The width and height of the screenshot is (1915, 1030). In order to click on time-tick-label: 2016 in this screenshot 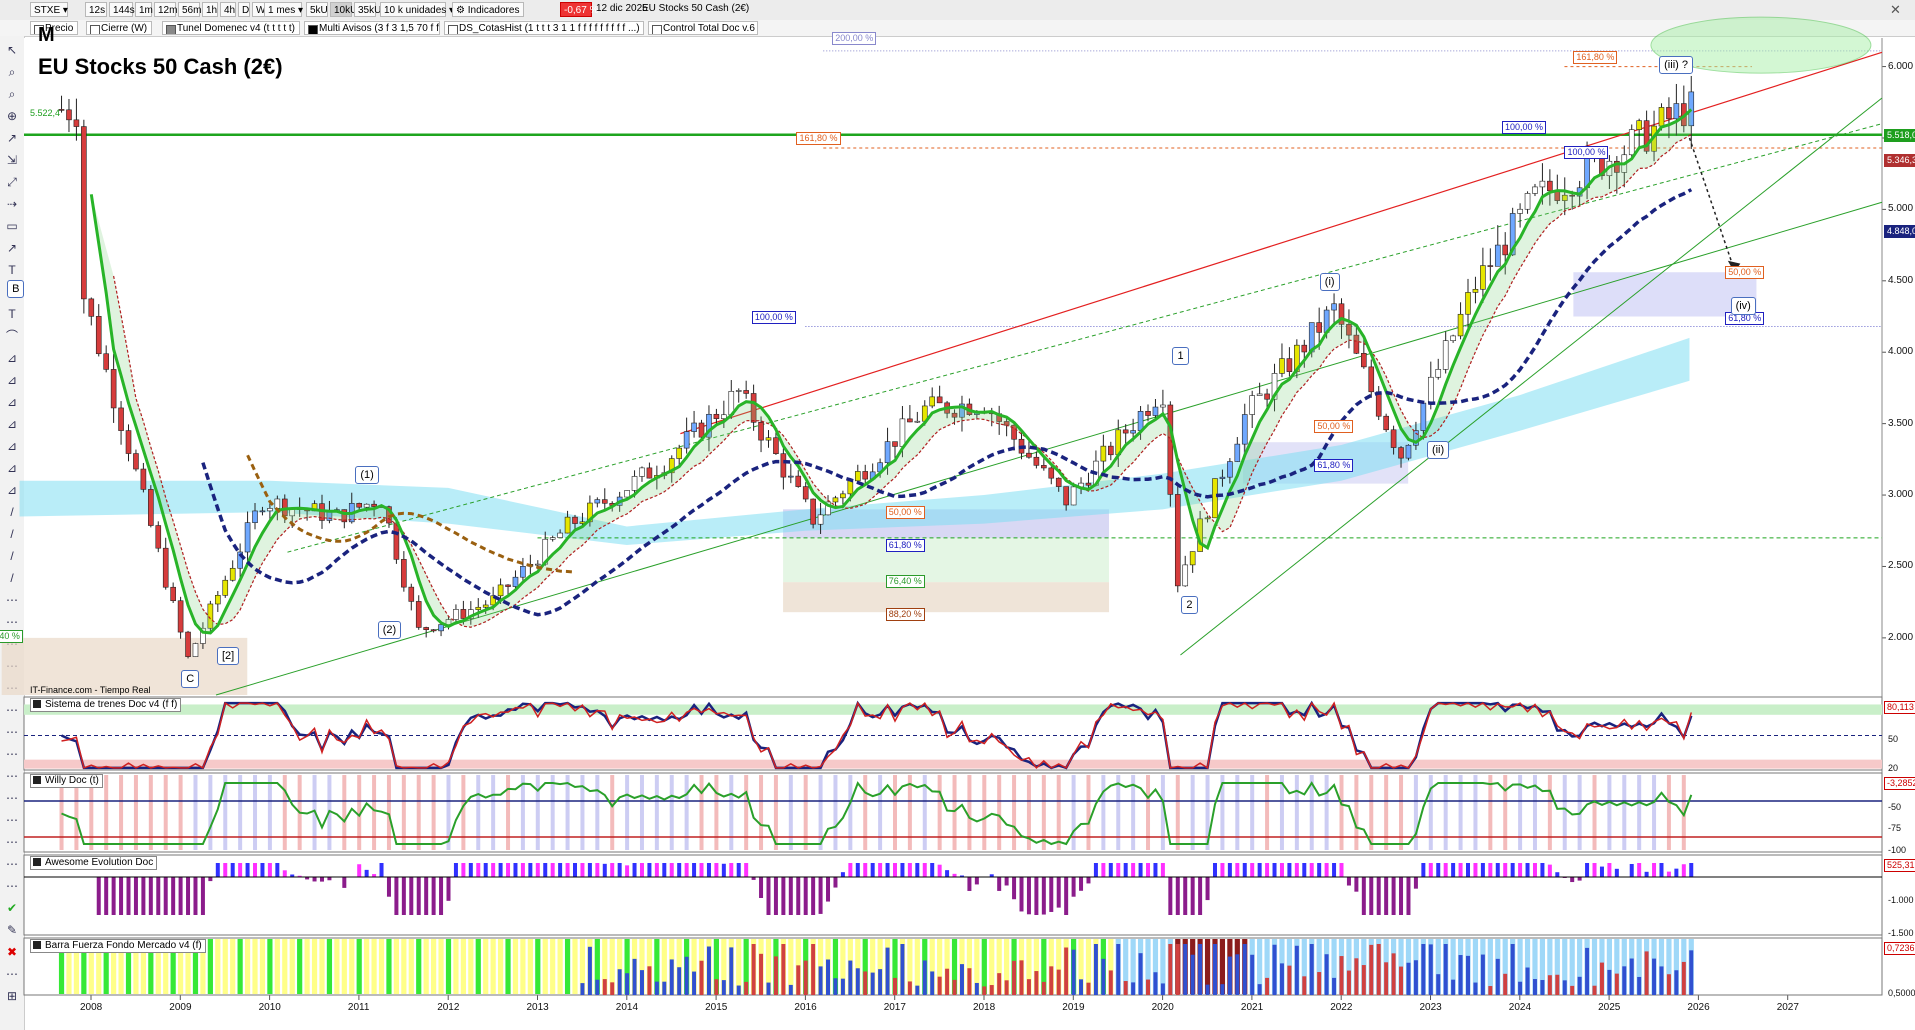, I will do `click(805, 1007)`.